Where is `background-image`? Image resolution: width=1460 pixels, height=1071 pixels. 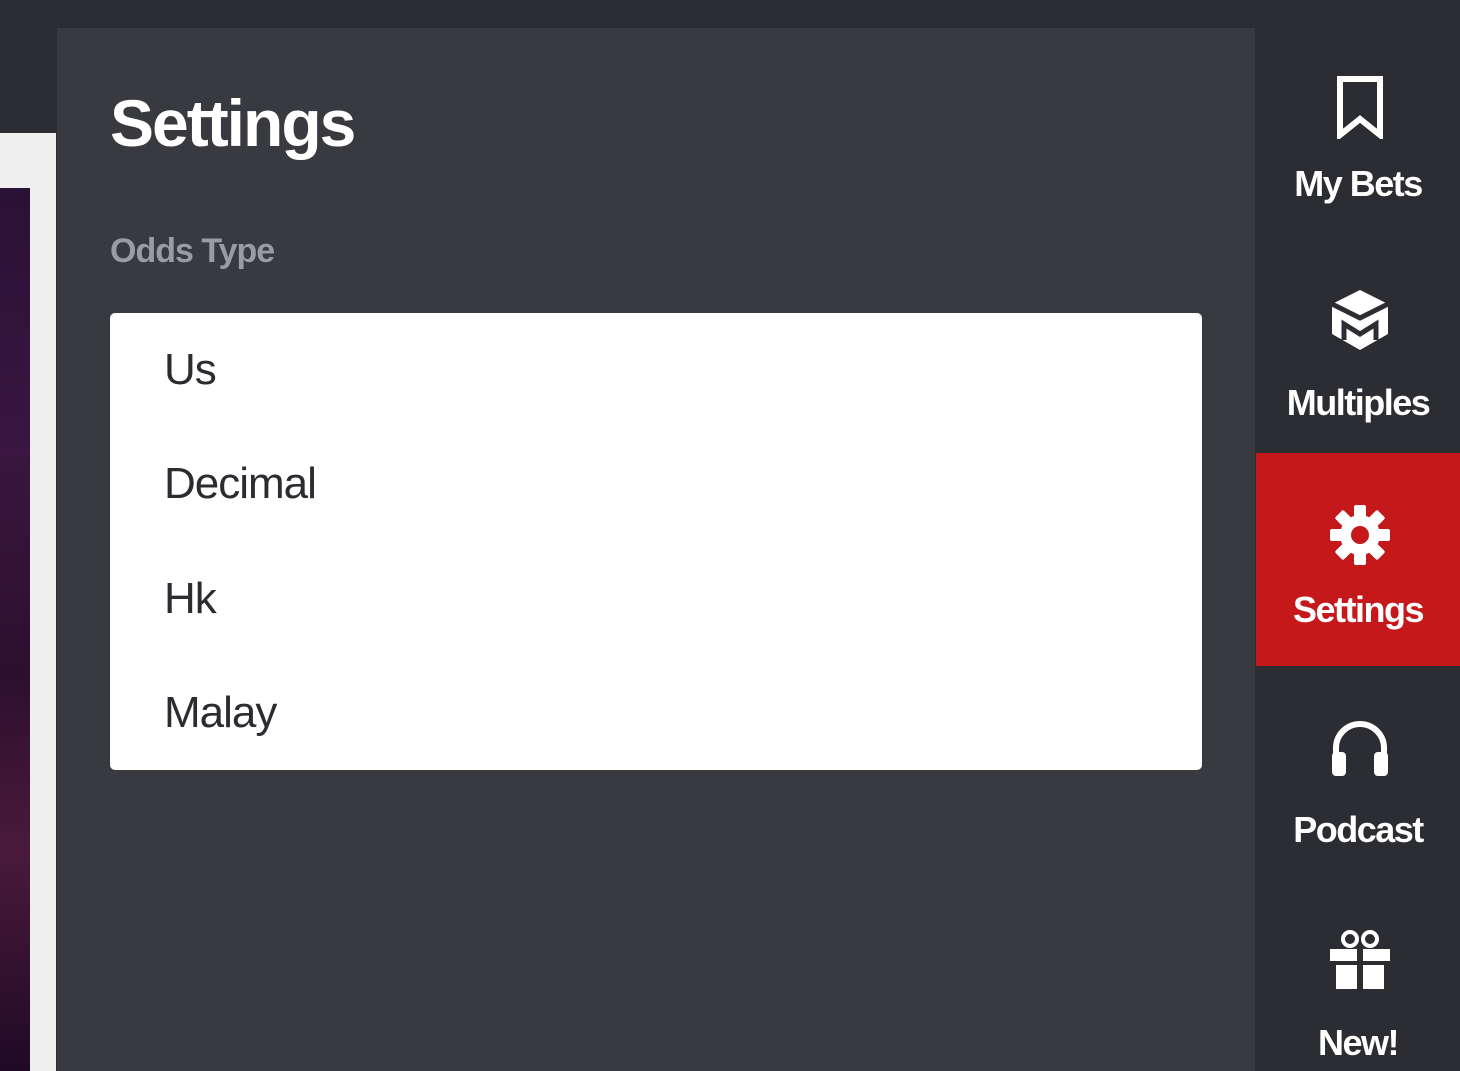 background-image is located at coordinates (15, 629).